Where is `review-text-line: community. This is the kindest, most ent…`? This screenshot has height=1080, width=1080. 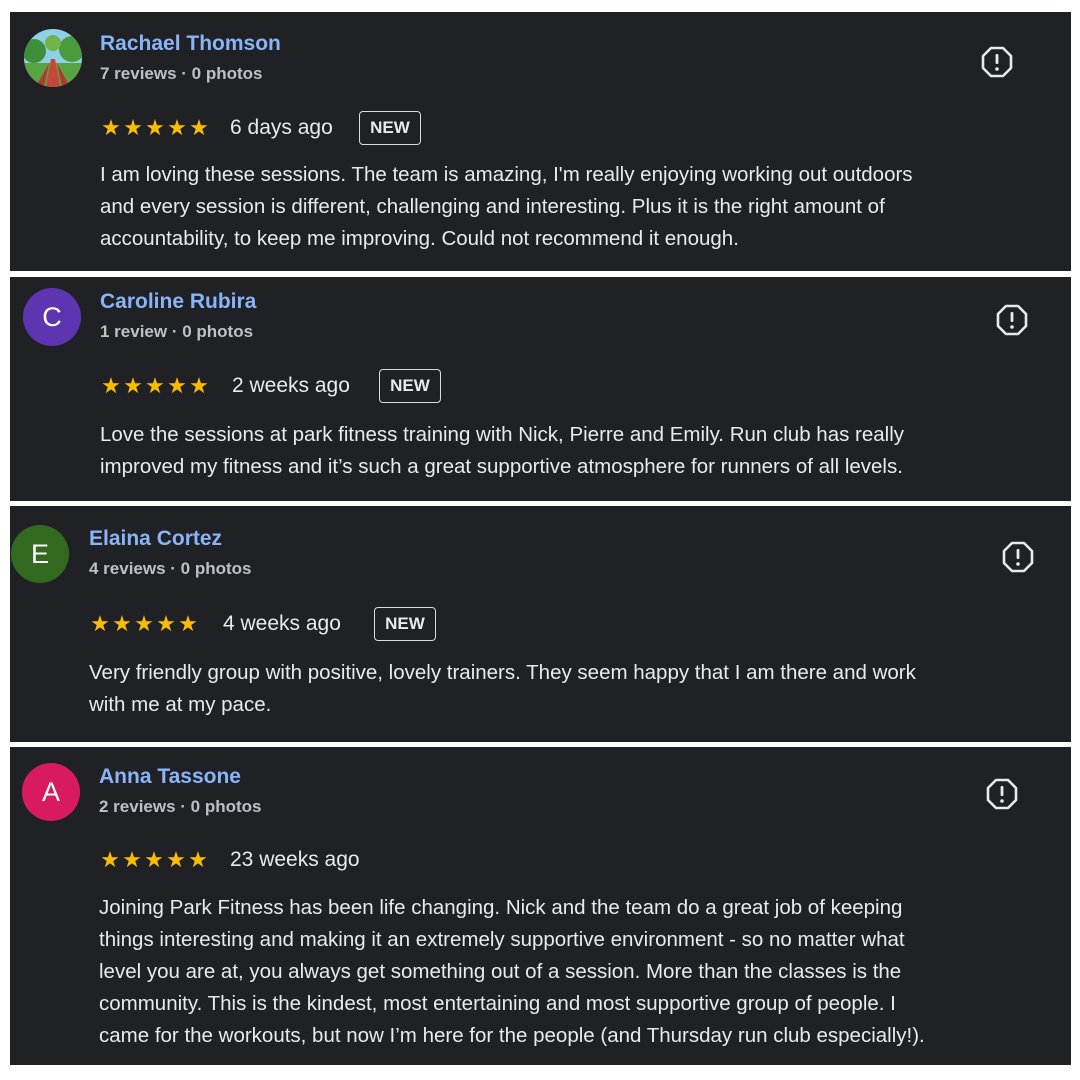 review-text-line: community. This is the kindest, most ent… is located at coordinates (497, 1003).